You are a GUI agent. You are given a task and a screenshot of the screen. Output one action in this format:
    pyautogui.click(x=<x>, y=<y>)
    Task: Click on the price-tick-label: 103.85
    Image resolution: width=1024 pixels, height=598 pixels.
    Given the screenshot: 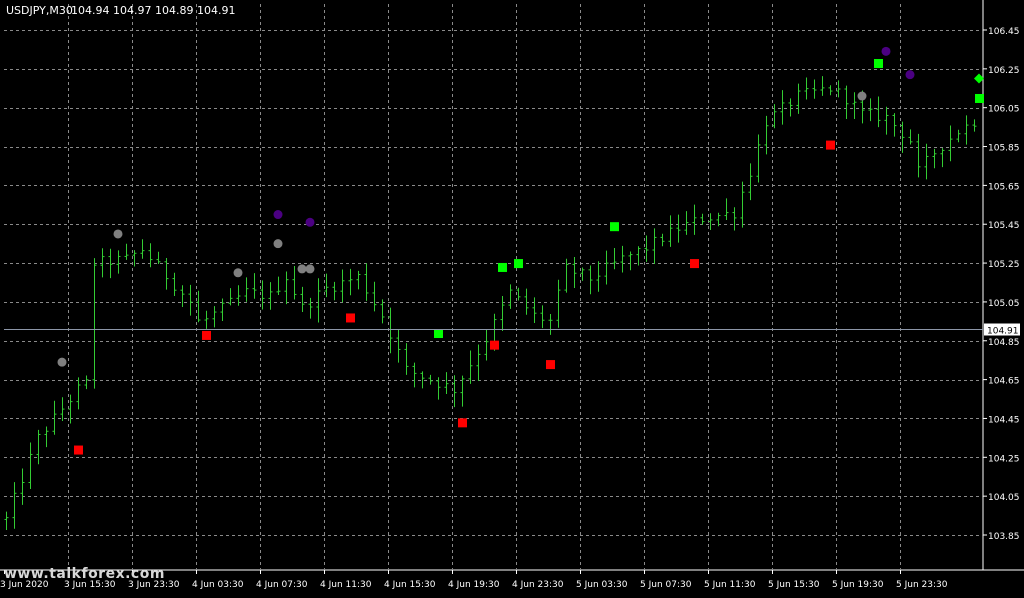 What is the action you would take?
    pyautogui.click(x=1004, y=537)
    